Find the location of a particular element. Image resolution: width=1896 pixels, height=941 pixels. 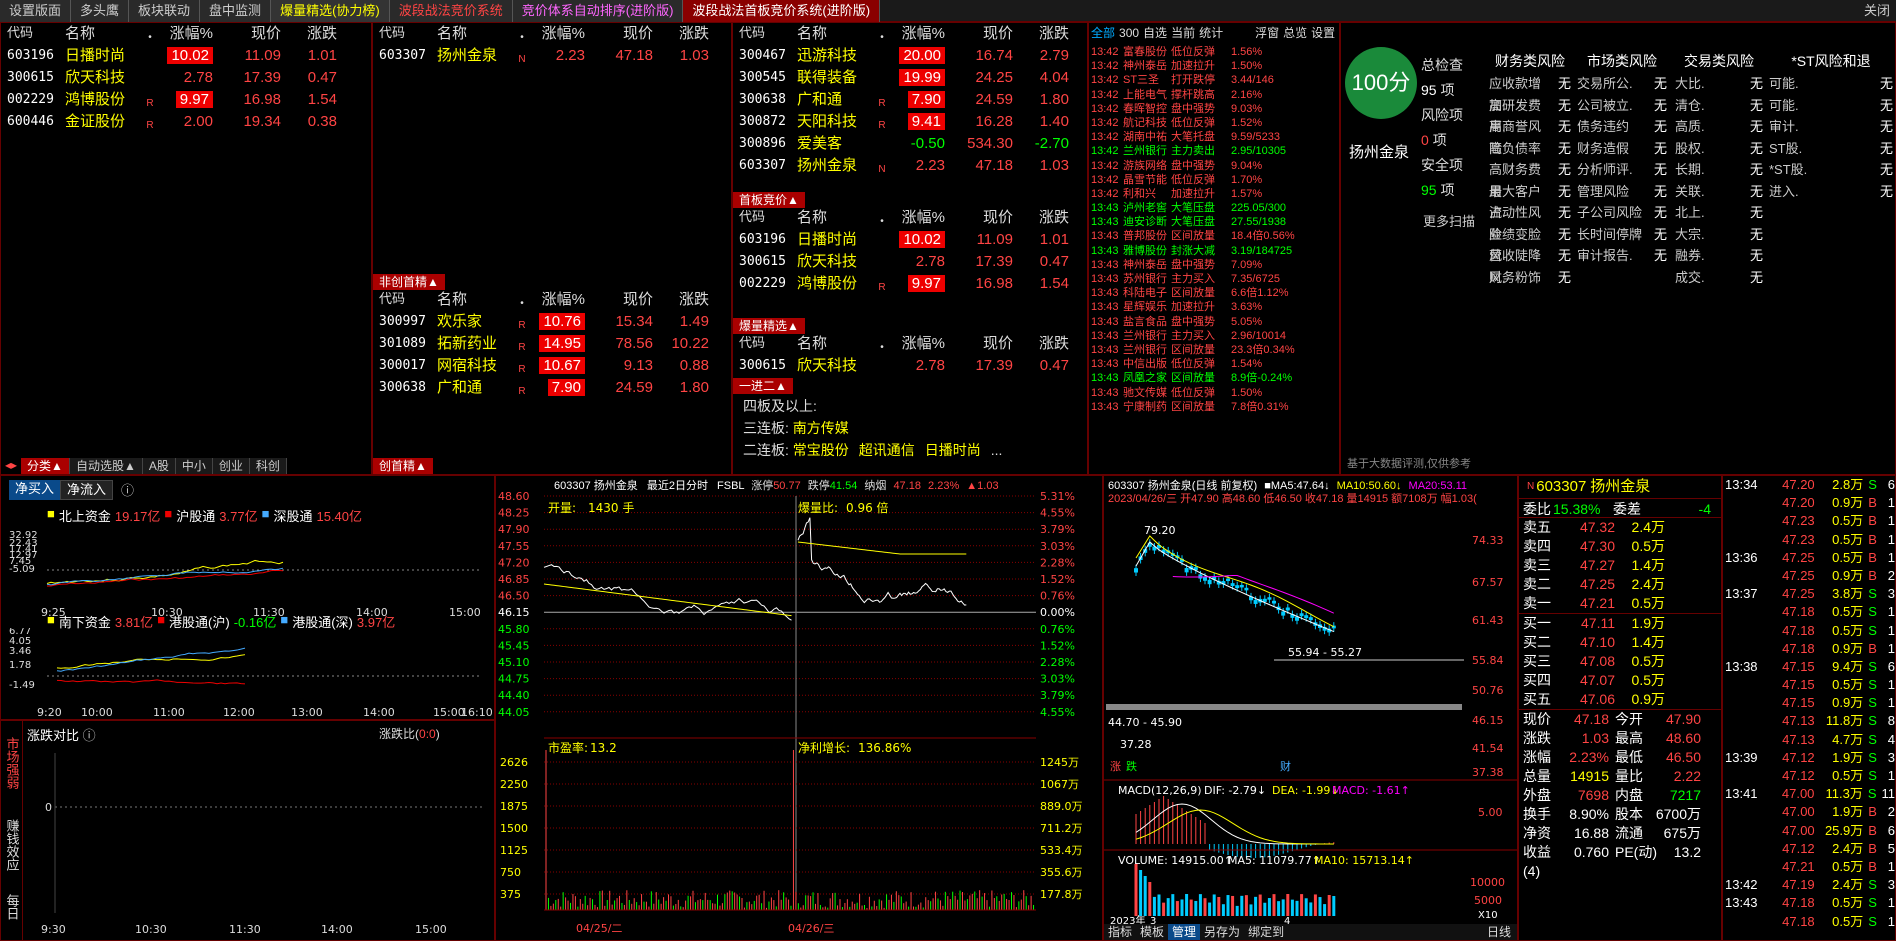

table-row: 300896 爱美客 -0.50 534.30 -2.70 is located at coordinates (910, 144).